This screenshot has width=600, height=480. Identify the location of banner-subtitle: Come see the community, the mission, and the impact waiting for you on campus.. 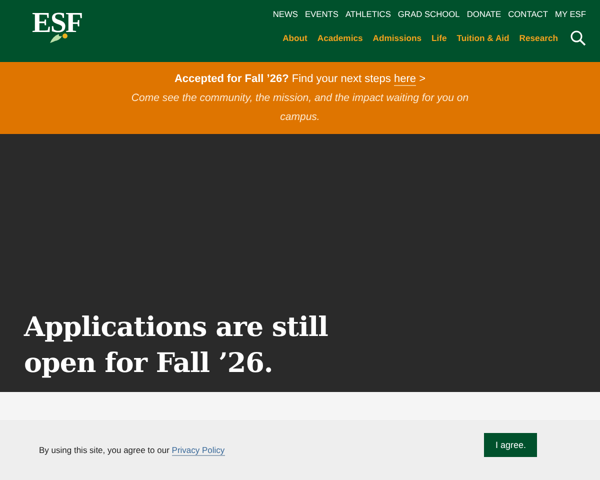
(300, 107).